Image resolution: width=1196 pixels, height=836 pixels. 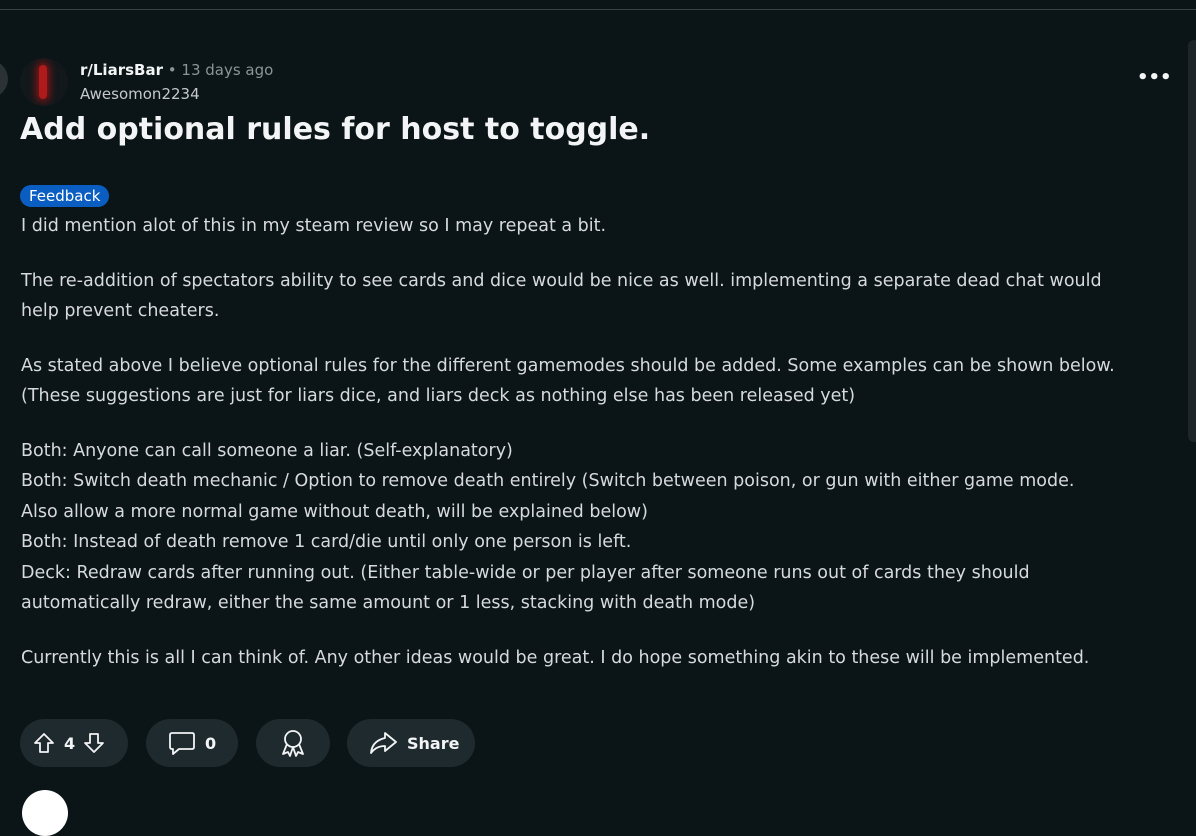 What do you see at coordinates (44, 743) in the screenshot?
I see `upvote-arrow-icon` at bounding box center [44, 743].